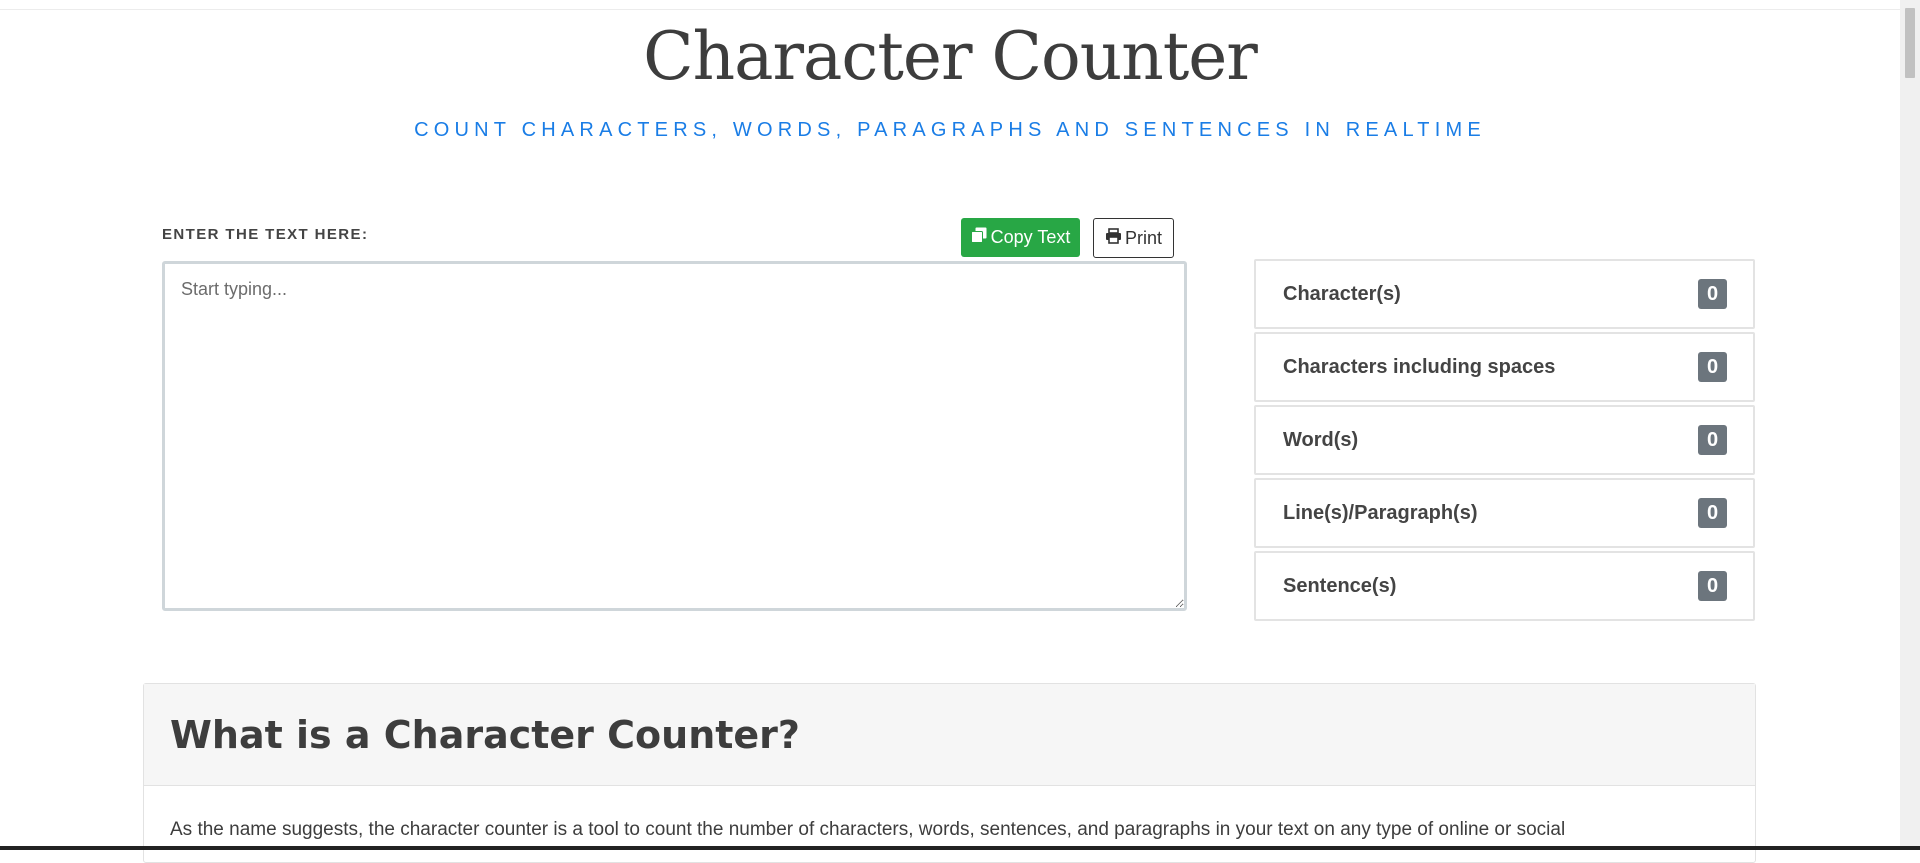  What do you see at coordinates (1380, 512) in the screenshot?
I see `stat-label: Line(s)/Paragraph(s)` at bounding box center [1380, 512].